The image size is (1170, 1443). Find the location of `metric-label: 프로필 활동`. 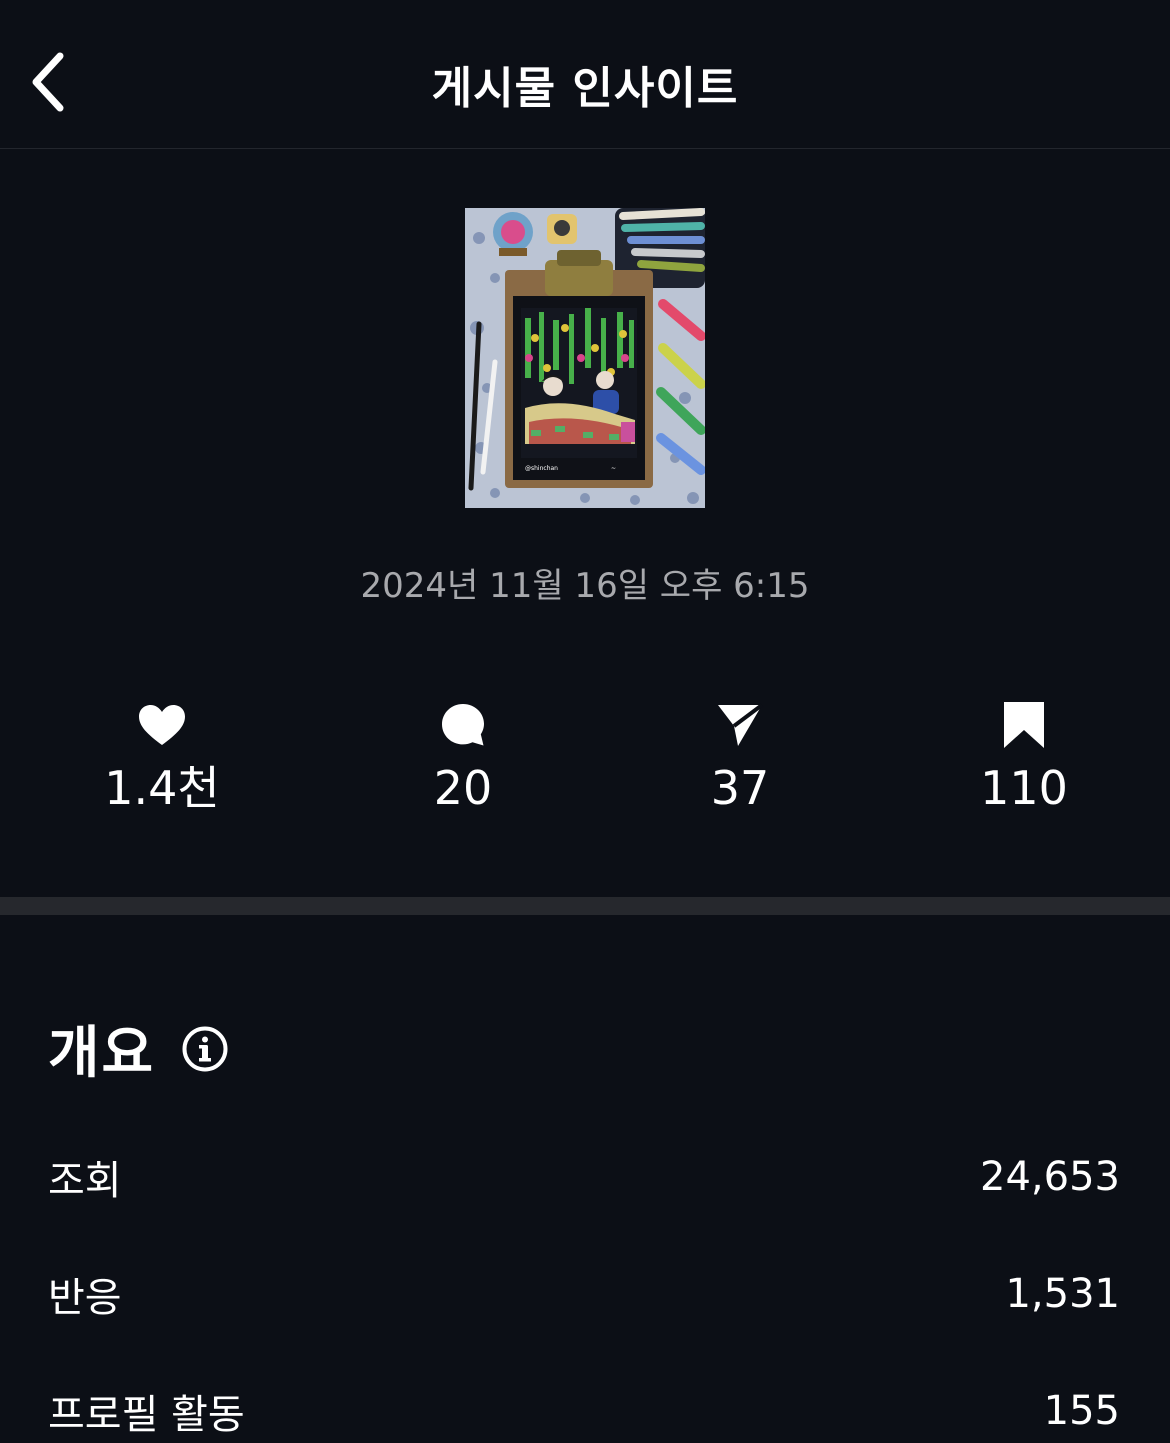

metric-label: 프로필 활동 is located at coordinates (146, 1415).